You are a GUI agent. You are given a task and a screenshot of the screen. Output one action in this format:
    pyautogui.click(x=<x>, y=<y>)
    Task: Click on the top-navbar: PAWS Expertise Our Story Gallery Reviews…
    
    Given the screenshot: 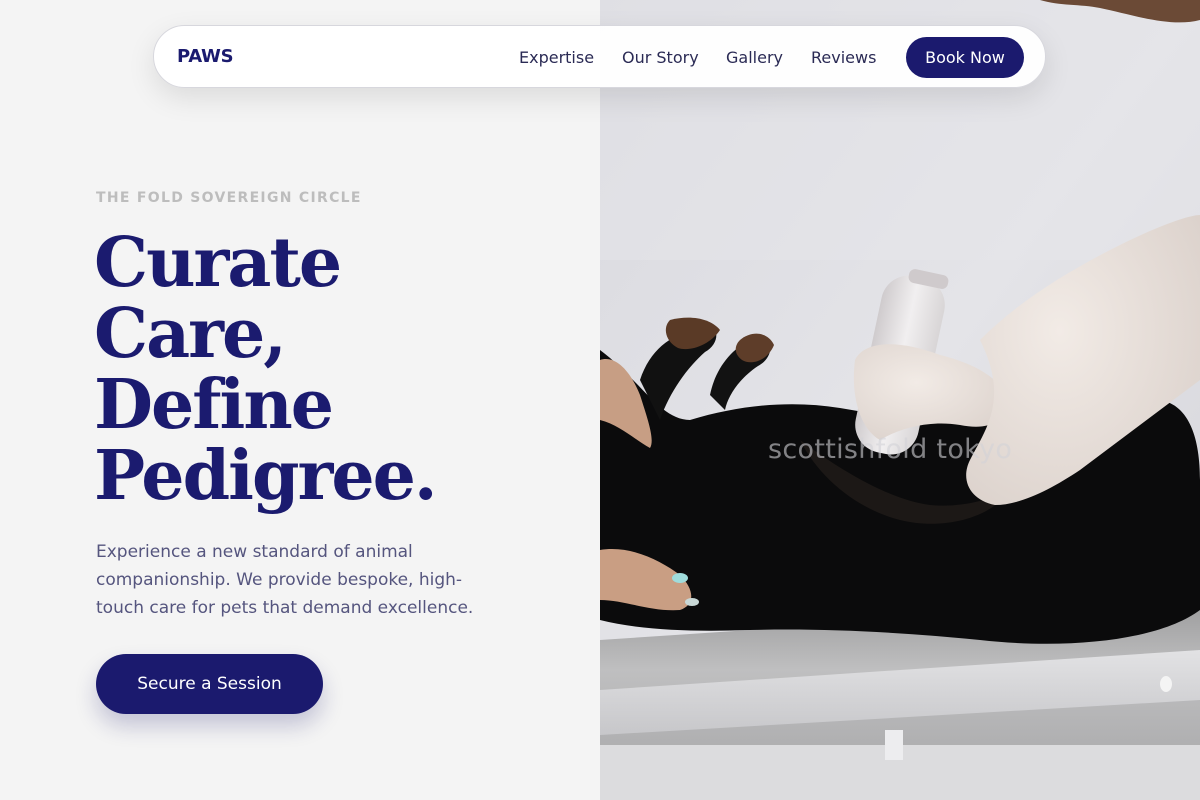 What is the action you would take?
    pyautogui.click(x=599, y=56)
    